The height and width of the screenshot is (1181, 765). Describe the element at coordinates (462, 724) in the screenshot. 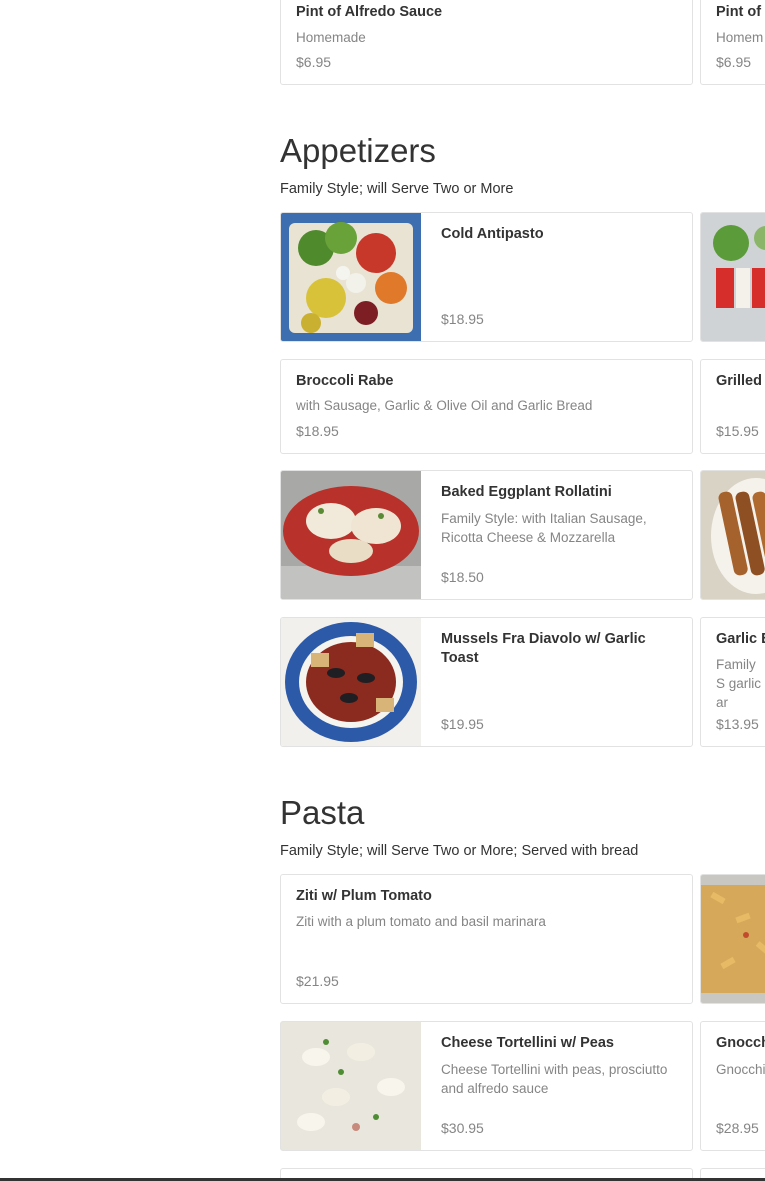

I see `item-price: $19.95` at that location.